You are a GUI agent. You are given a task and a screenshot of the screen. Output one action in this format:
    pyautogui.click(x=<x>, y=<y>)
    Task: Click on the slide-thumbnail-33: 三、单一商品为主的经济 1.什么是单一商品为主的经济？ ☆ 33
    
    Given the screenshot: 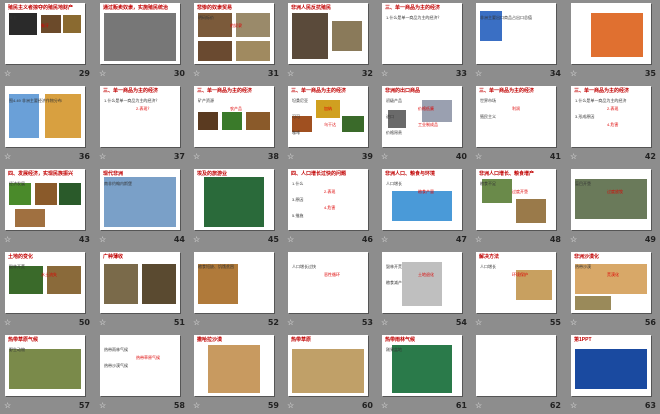 What is the action you would take?
    pyautogui.click(x=424, y=41)
    